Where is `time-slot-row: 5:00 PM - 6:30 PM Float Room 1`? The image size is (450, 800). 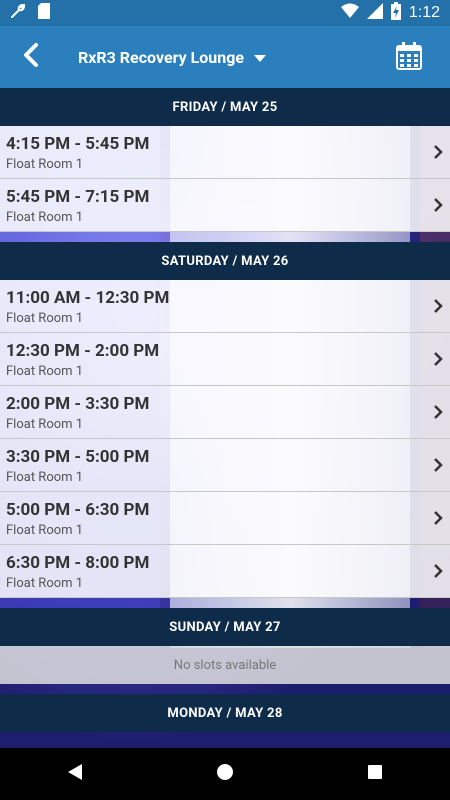 time-slot-row: 5:00 PM - 6:30 PM Float Room 1 is located at coordinates (225, 518).